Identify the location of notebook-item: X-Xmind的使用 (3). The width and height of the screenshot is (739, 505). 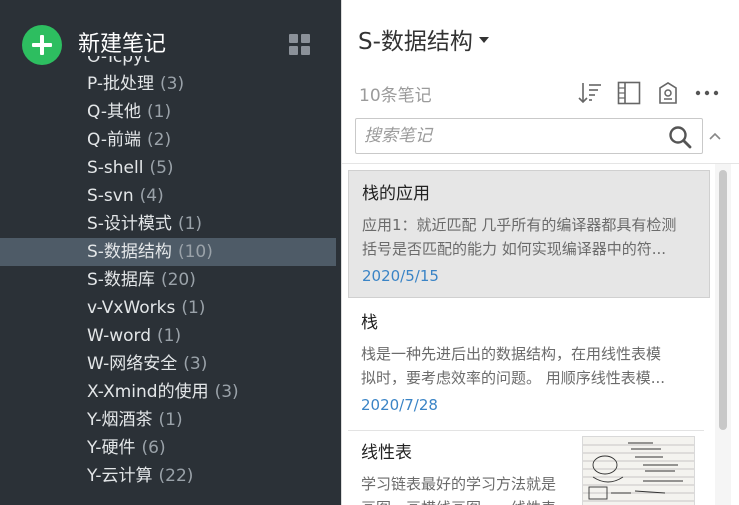
(170, 392).